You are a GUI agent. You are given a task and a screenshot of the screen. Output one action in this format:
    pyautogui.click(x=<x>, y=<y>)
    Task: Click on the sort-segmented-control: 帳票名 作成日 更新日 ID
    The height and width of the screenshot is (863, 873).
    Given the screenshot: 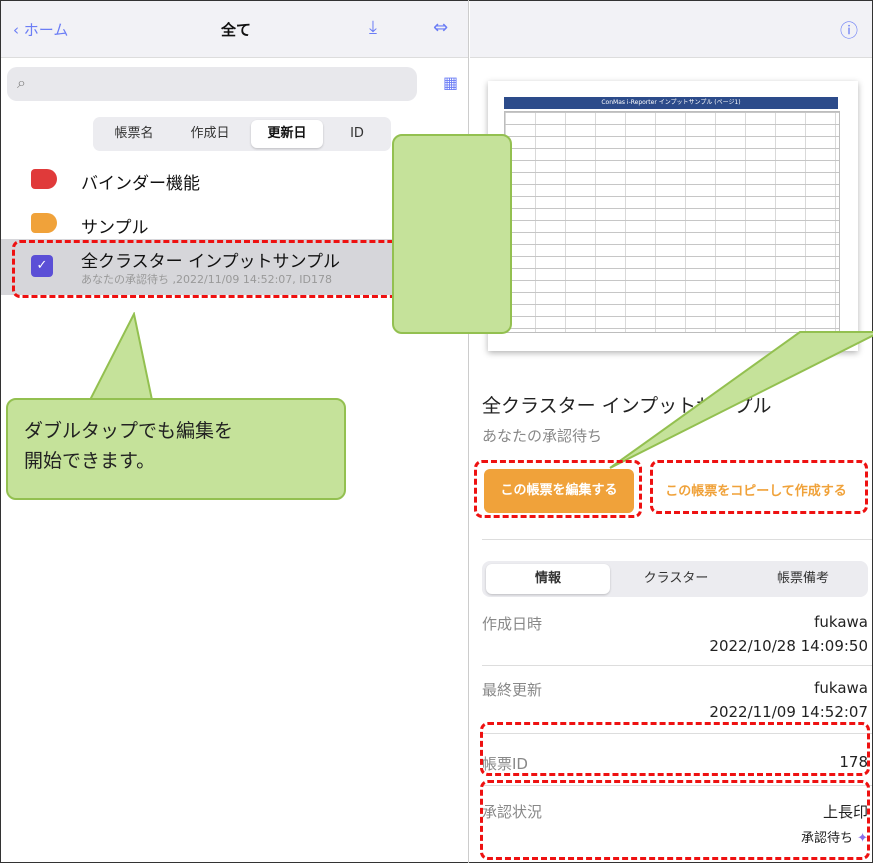 What is the action you would take?
    pyautogui.click(x=242, y=134)
    